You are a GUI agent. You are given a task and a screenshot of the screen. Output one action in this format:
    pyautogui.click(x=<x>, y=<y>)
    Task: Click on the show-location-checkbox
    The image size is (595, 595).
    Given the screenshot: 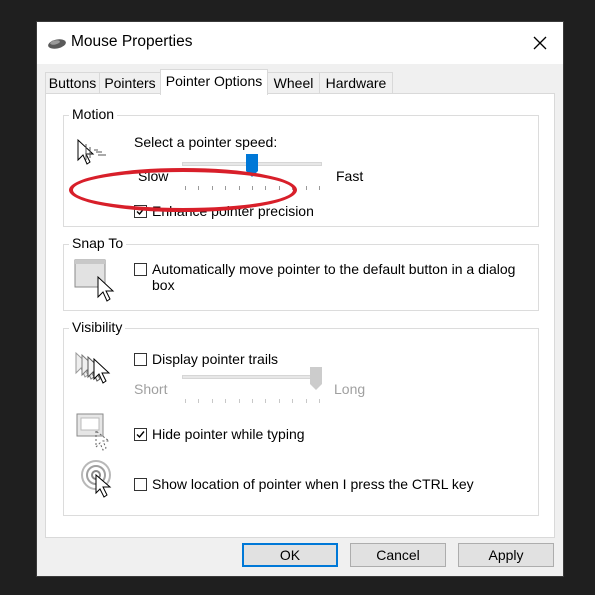 What is the action you would take?
    pyautogui.click(x=140, y=484)
    